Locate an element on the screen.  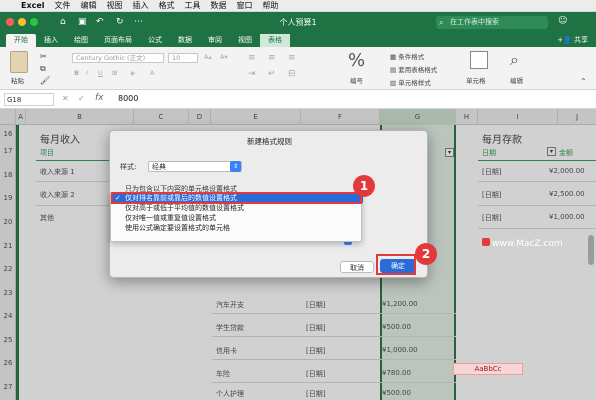
step-badge-1: 1 is located at coordinates (364, 186).